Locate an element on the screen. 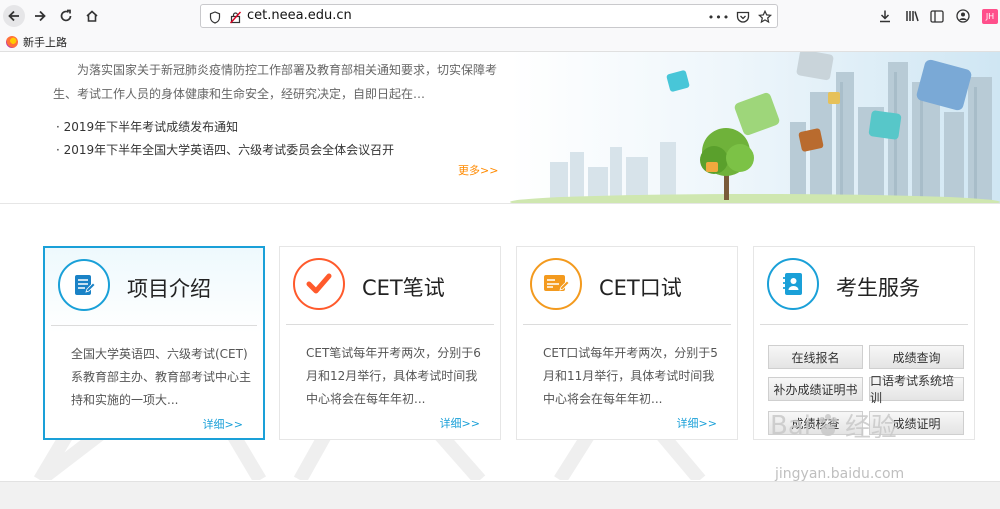 This screenshot has height=509, width=1000. pocket-icon is located at coordinates (743, 17).